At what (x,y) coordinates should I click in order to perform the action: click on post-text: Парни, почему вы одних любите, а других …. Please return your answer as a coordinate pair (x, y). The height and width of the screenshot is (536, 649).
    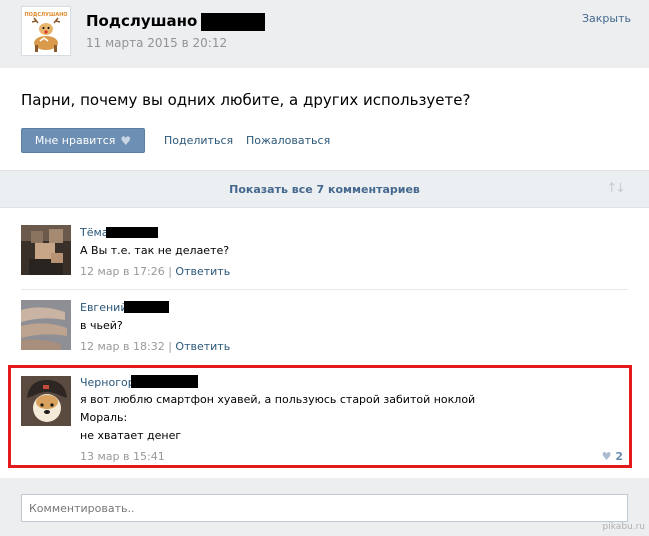
    Looking at the image, I should click on (246, 100).